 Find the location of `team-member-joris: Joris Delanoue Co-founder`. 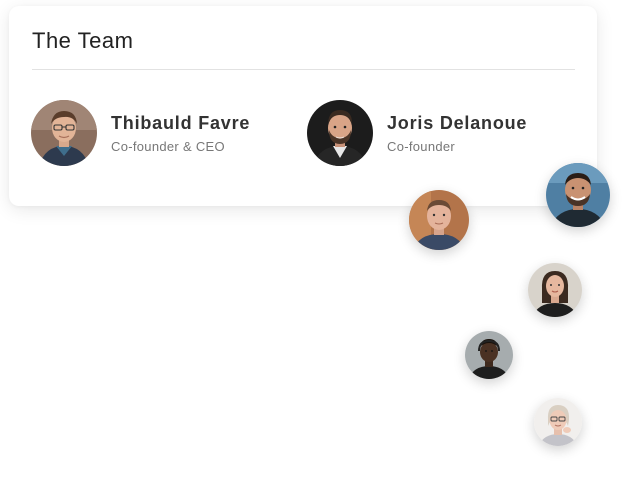

team-member-joris: Joris Delanoue Co-founder is located at coordinates (417, 133).